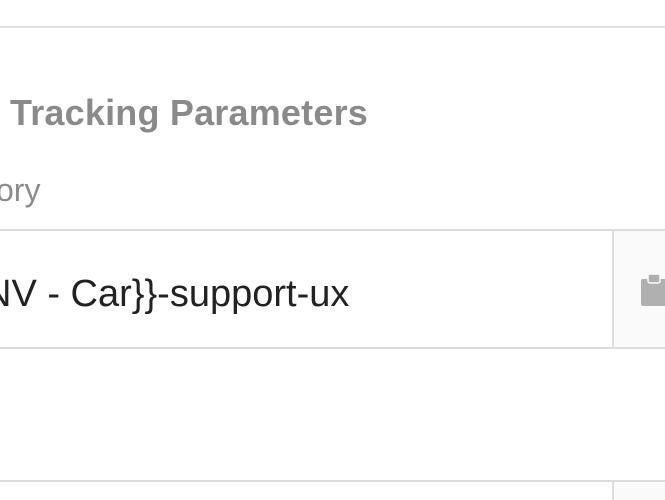 The image size is (665, 500). I want to click on second-addon-button, so click(638, 491).